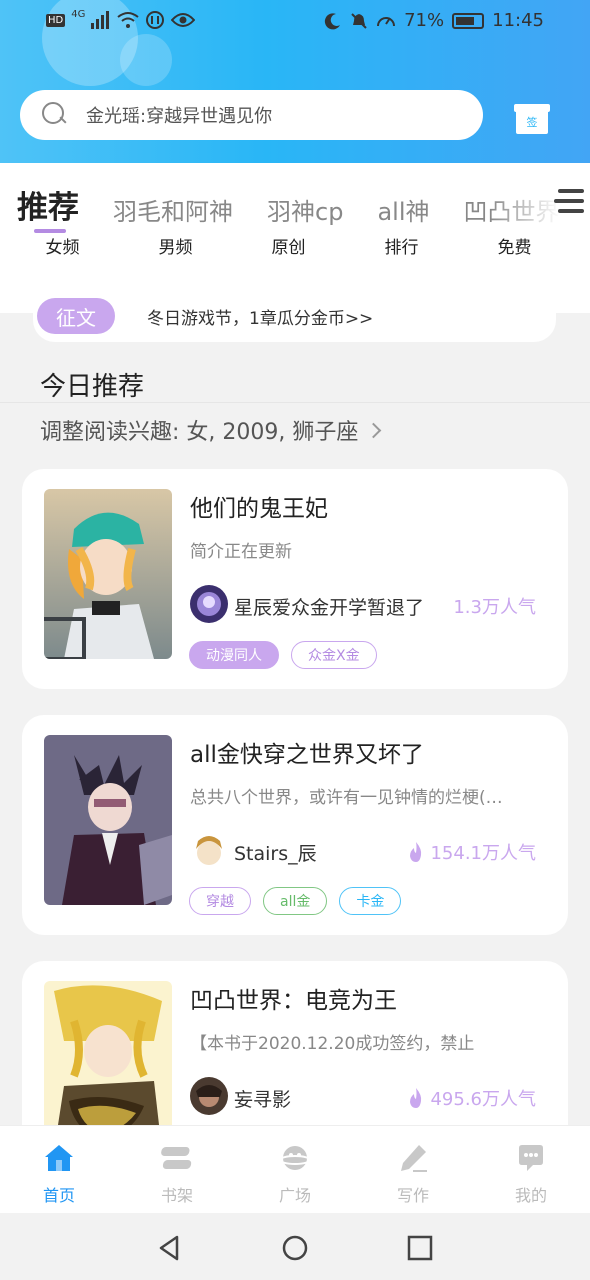 Image resolution: width=590 pixels, height=1280 pixels. I want to click on nfc-icon, so click(155, 20).